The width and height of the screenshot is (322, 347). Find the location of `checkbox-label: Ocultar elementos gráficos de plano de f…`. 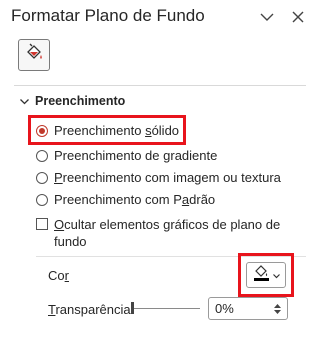

checkbox-label: Ocultar elementos gráficos de plano de f… is located at coordinates (167, 233).